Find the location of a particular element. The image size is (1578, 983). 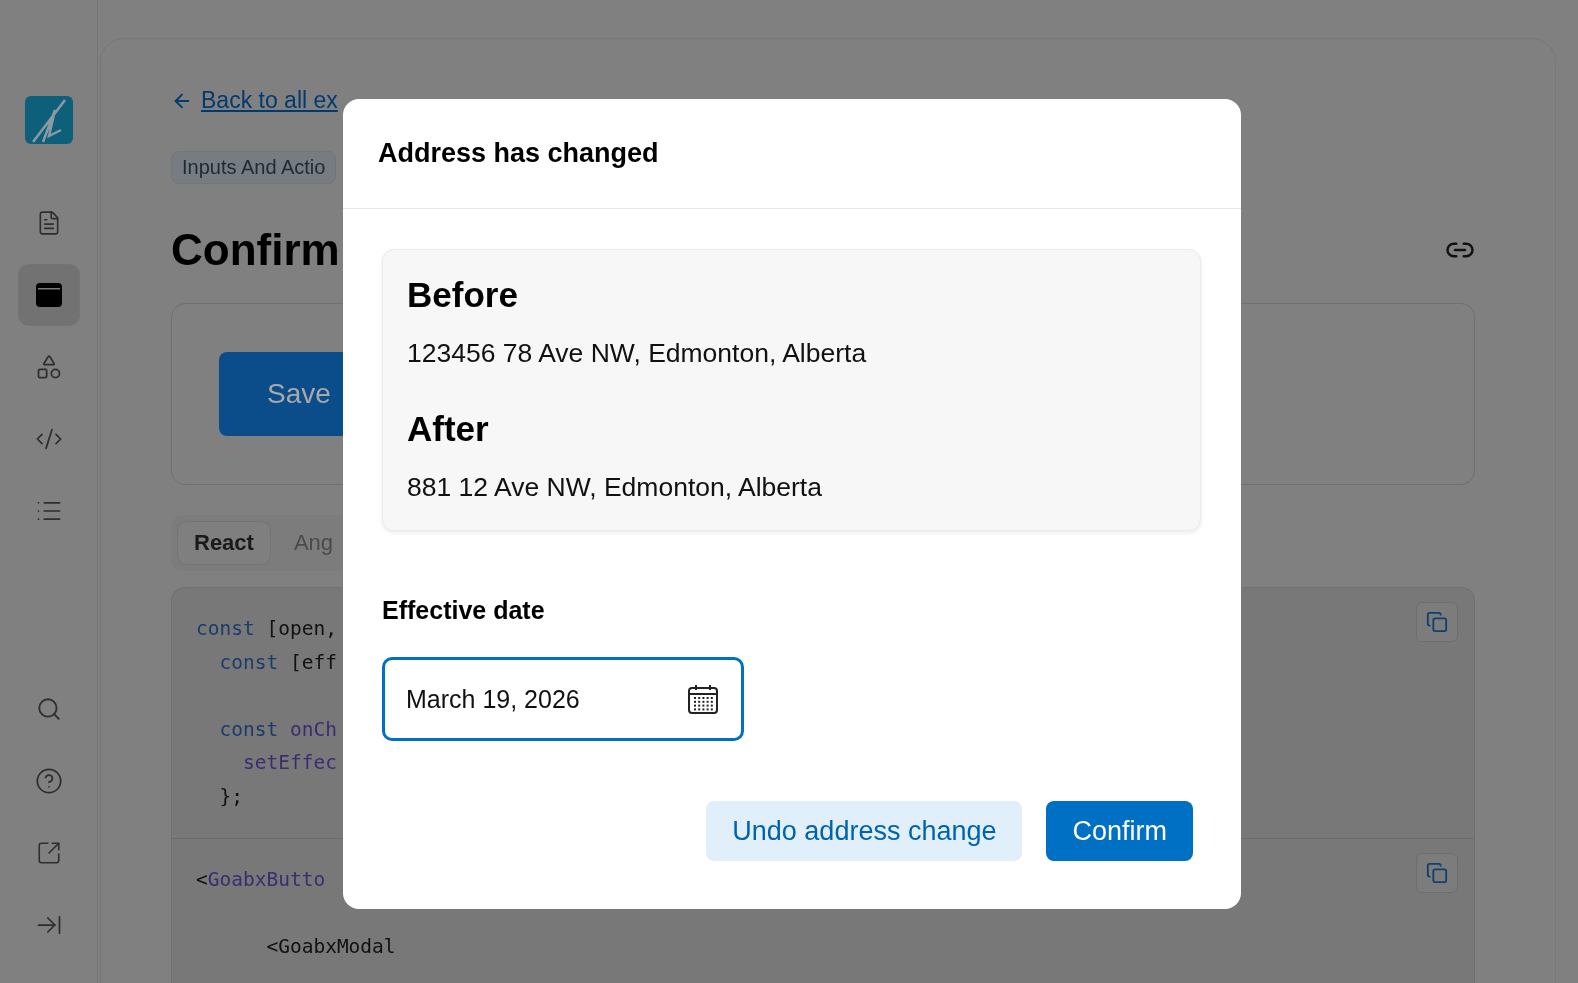

code-line: setEffec is located at coordinates (289, 763).